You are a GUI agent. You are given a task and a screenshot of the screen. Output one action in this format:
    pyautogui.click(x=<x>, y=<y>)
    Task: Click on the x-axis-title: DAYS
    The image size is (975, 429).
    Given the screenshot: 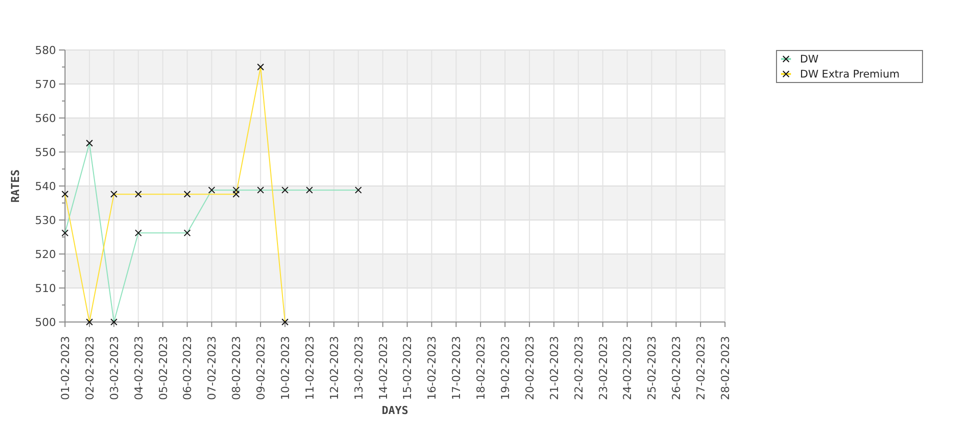 What is the action you would take?
    pyautogui.click(x=395, y=410)
    